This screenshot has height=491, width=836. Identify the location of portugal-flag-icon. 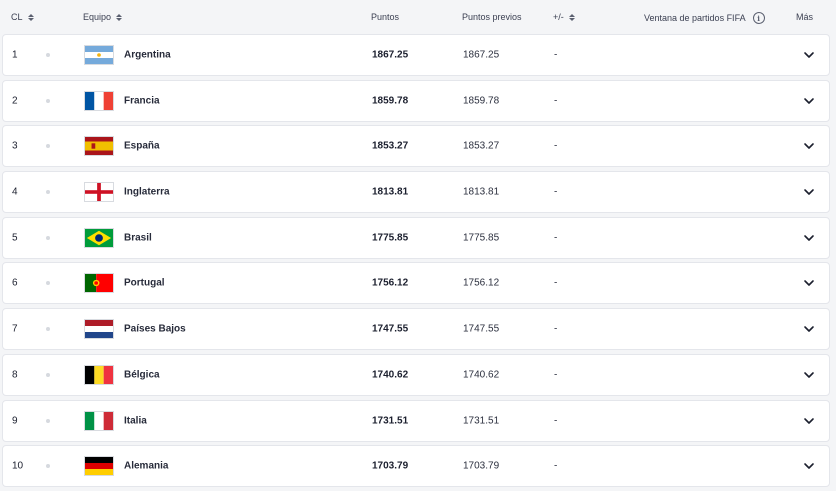
(99, 283).